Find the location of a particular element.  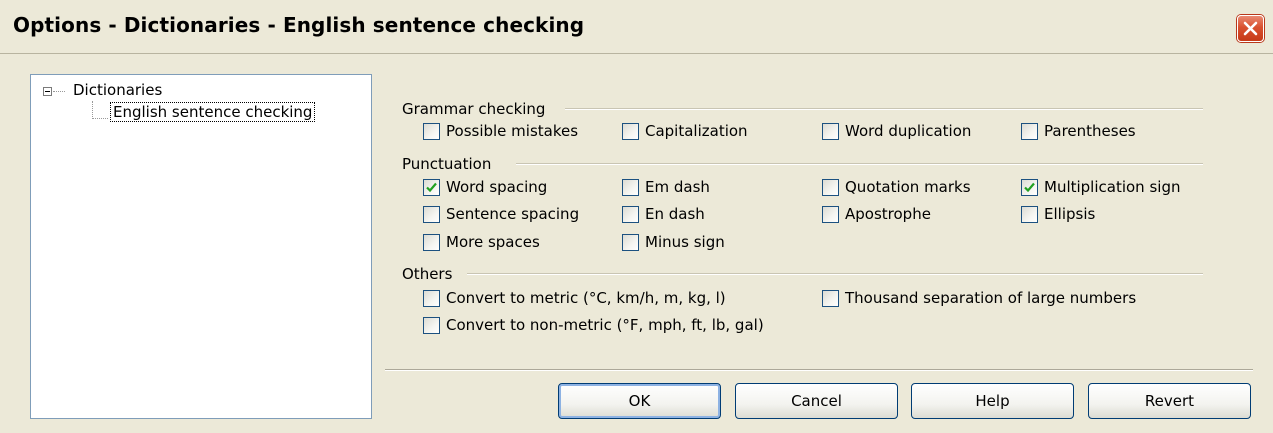

checkbox-en-dash: En dash is located at coordinates (663, 214).